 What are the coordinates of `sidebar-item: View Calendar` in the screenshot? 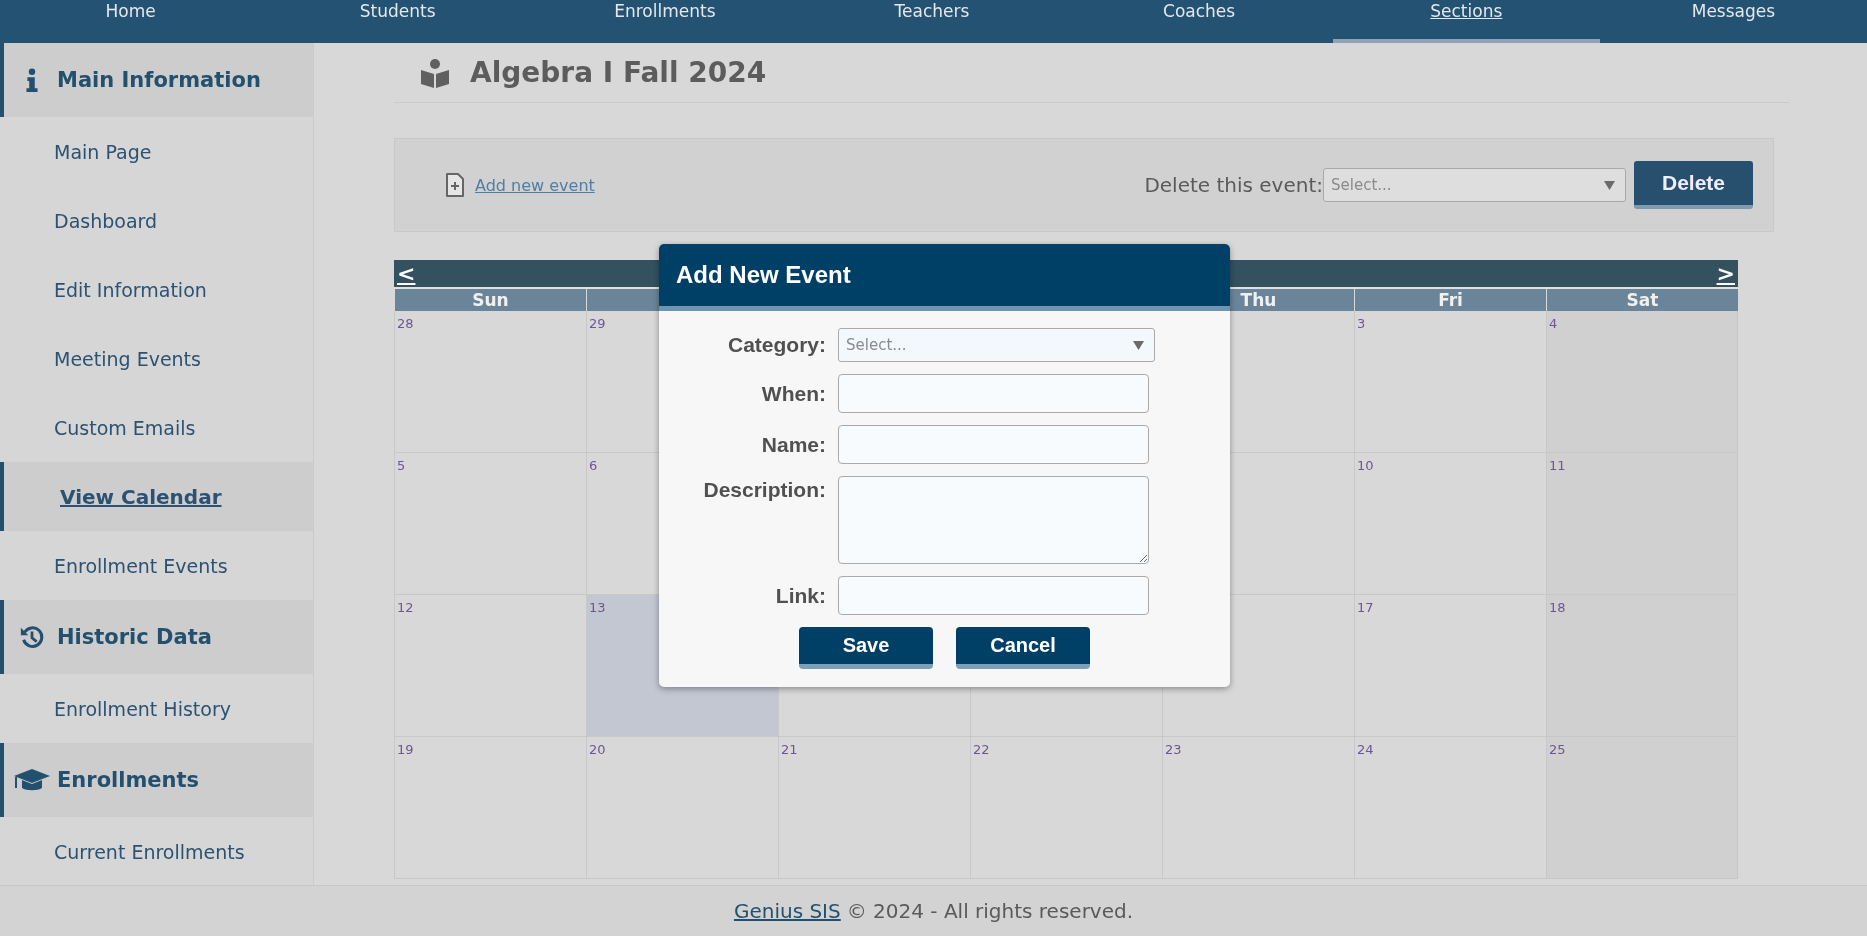 It's located at (156, 496).